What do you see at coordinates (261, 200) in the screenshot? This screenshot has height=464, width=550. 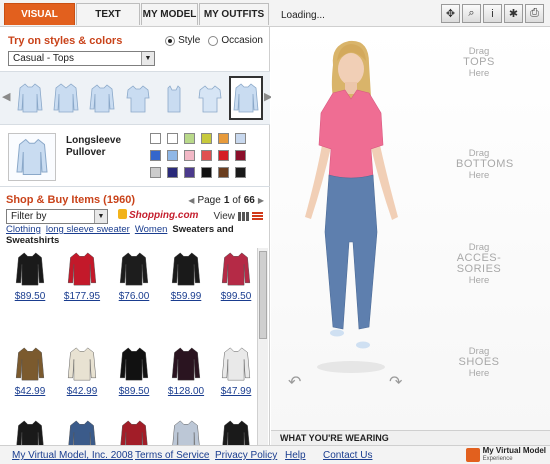 I see `next-page-icon: ▶` at bounding box center [261, 200].